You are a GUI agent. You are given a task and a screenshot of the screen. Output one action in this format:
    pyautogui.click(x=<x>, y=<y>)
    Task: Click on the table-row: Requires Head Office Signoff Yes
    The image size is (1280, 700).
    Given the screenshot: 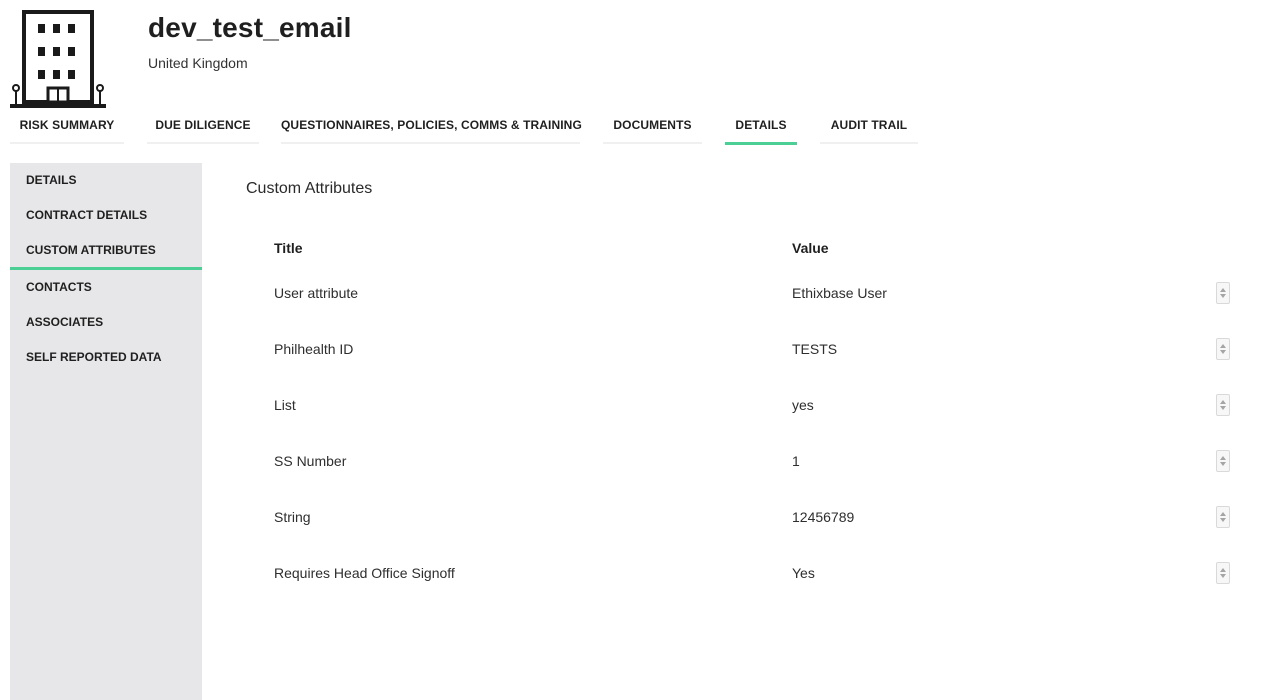 What is the action you would take?
    pyautogui.click(x=754, y=591)
    